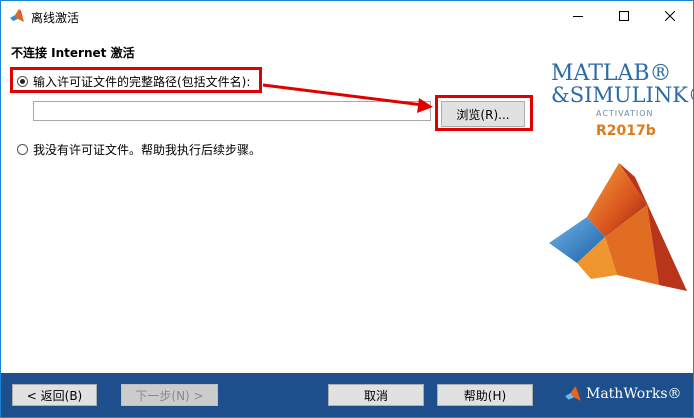 Image resolution: width=694 pixels, height=418 pixels. Describe the element at coordinates (22, 149) in the screenshot. I see `no-license-radio` at that location.